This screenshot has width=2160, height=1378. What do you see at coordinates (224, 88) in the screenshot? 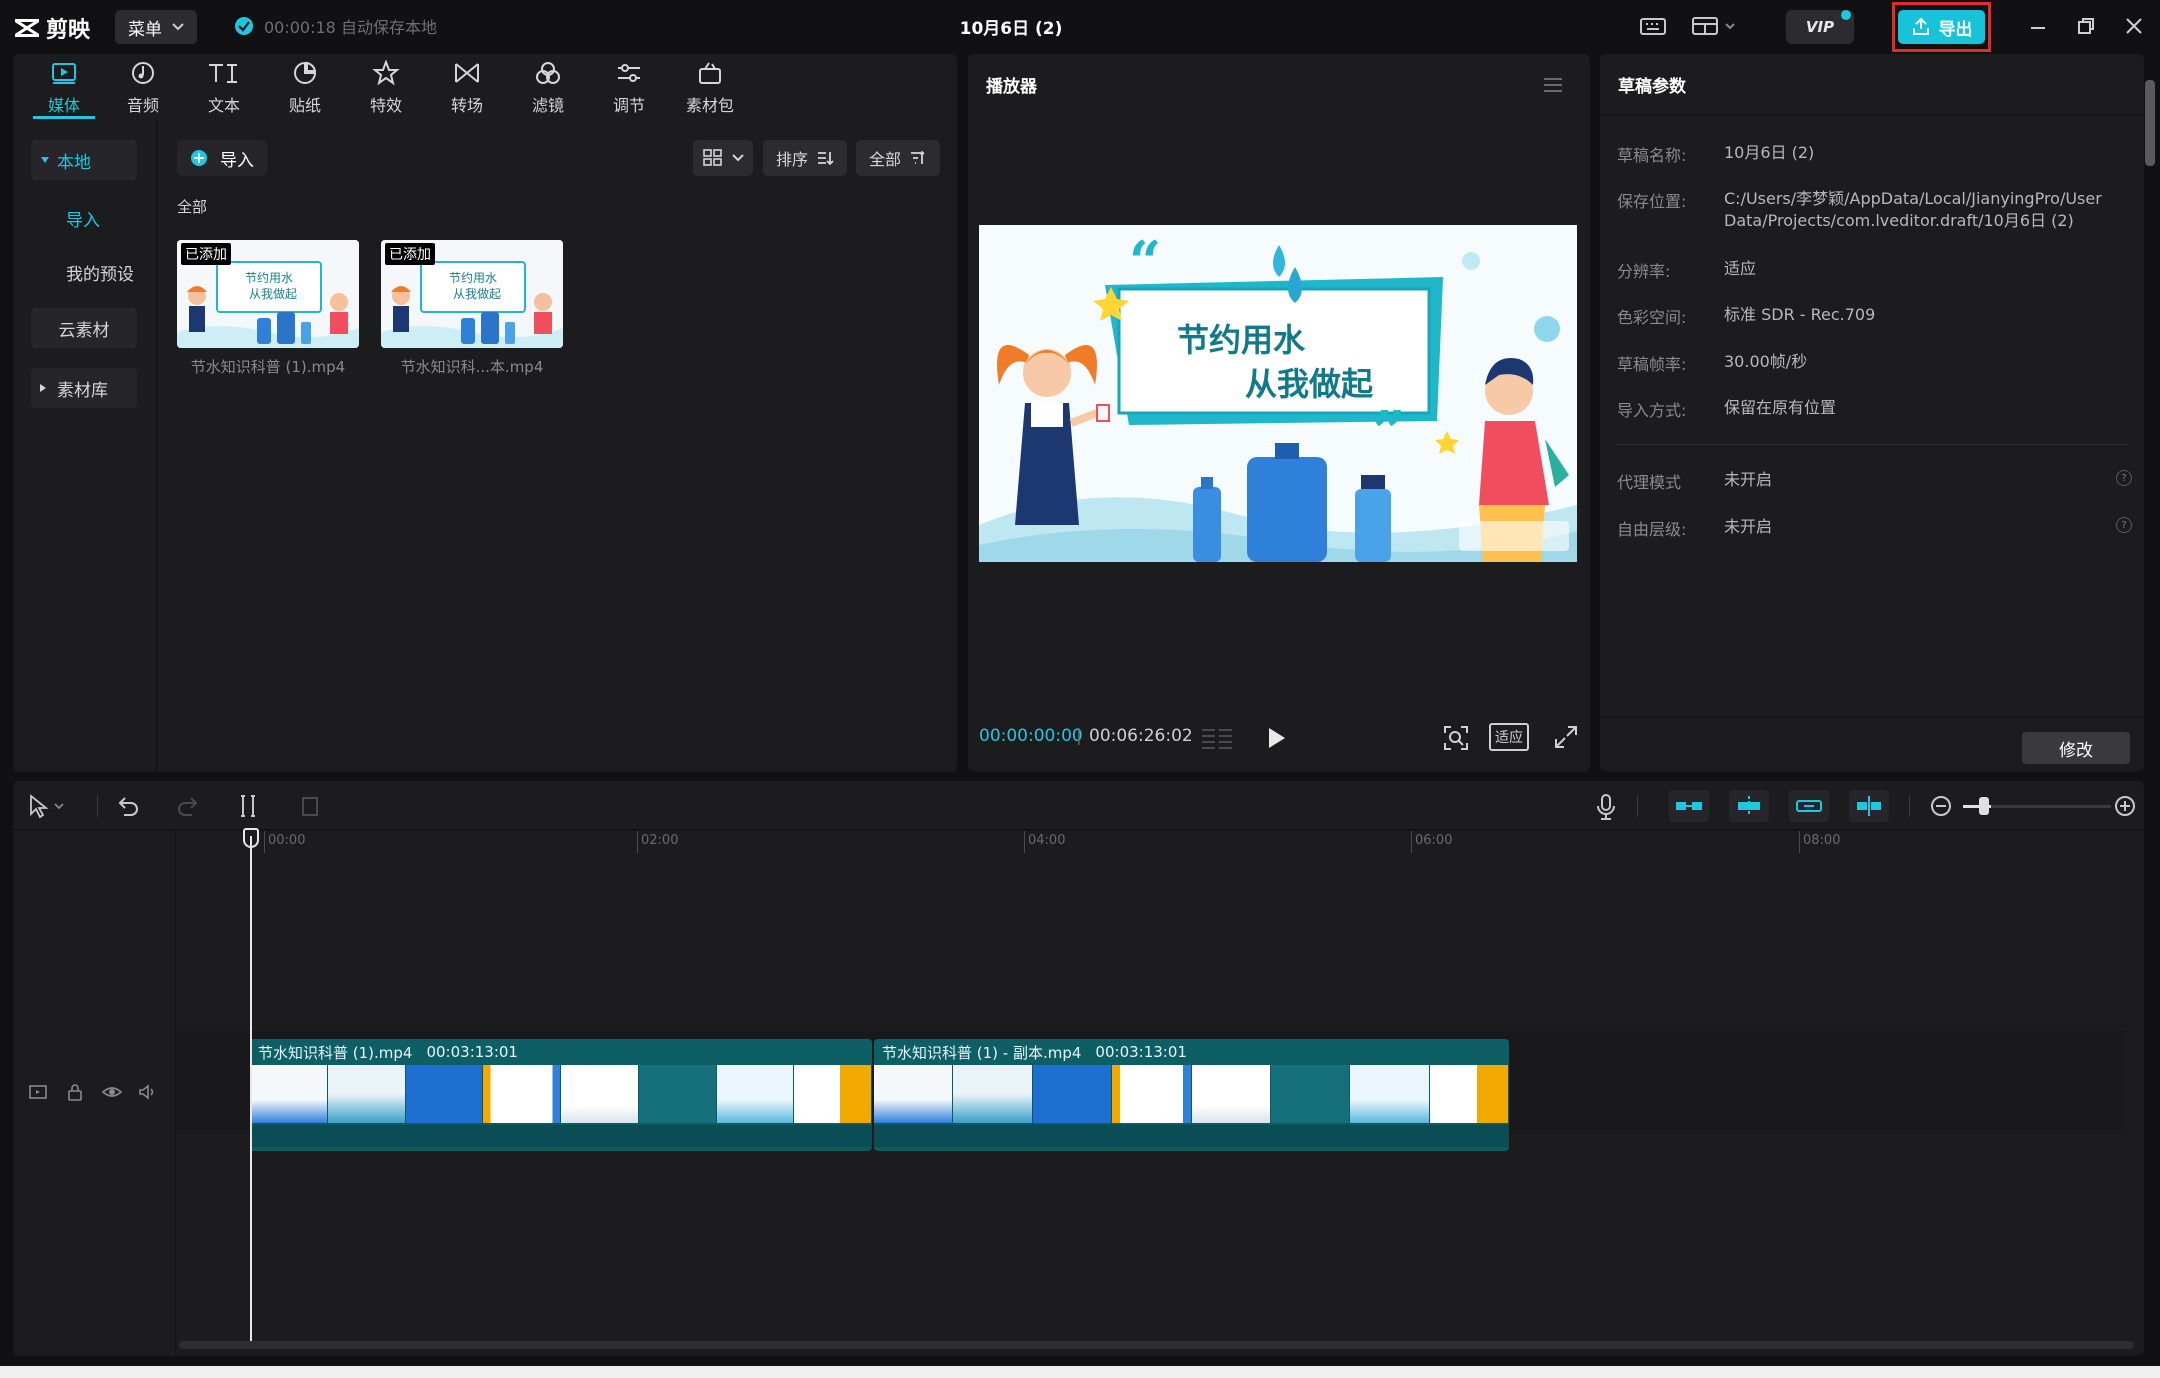
I see `tab-text: 文本` at bounding box center [224, 88].